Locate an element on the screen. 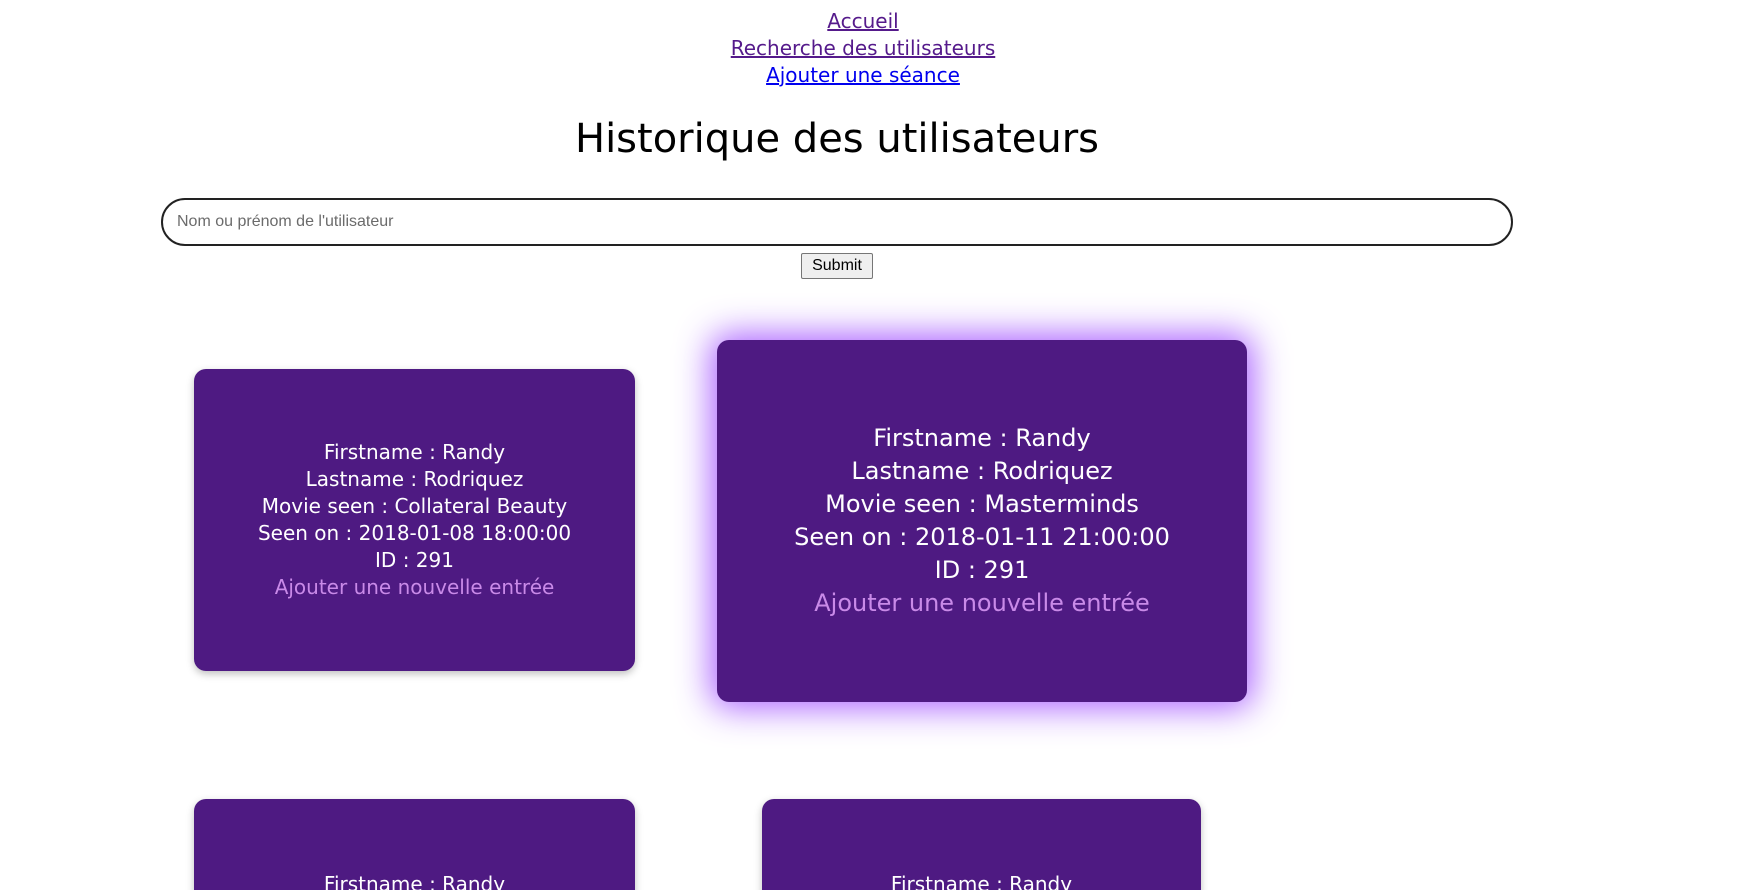 Image resolution: width=1760 pixels, height=890 pixels. page-title: Historique des utilisateurs is located at coordinates (837, 139).